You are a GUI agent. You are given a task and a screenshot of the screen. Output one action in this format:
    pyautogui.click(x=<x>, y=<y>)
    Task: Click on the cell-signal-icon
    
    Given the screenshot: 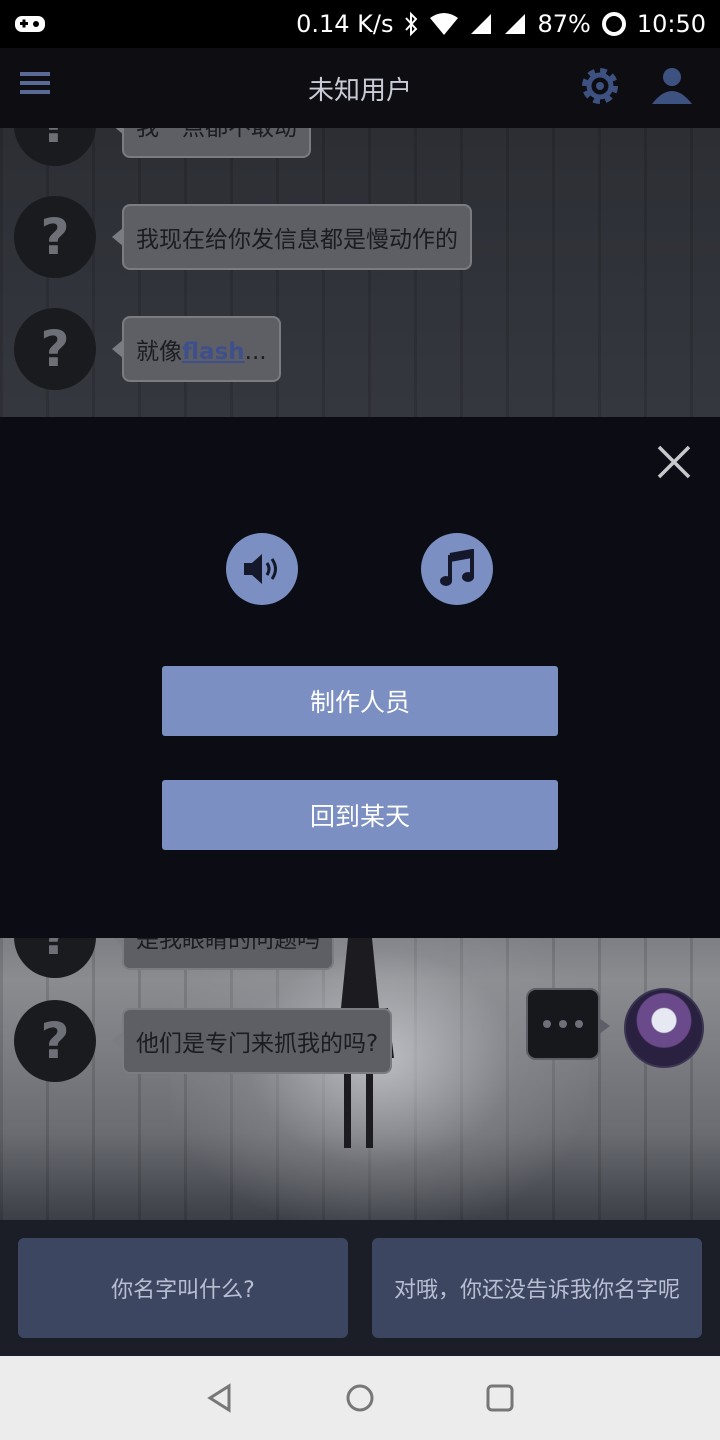 What is the action you would take?
    pyautogui.click(x=481, y=24)
    